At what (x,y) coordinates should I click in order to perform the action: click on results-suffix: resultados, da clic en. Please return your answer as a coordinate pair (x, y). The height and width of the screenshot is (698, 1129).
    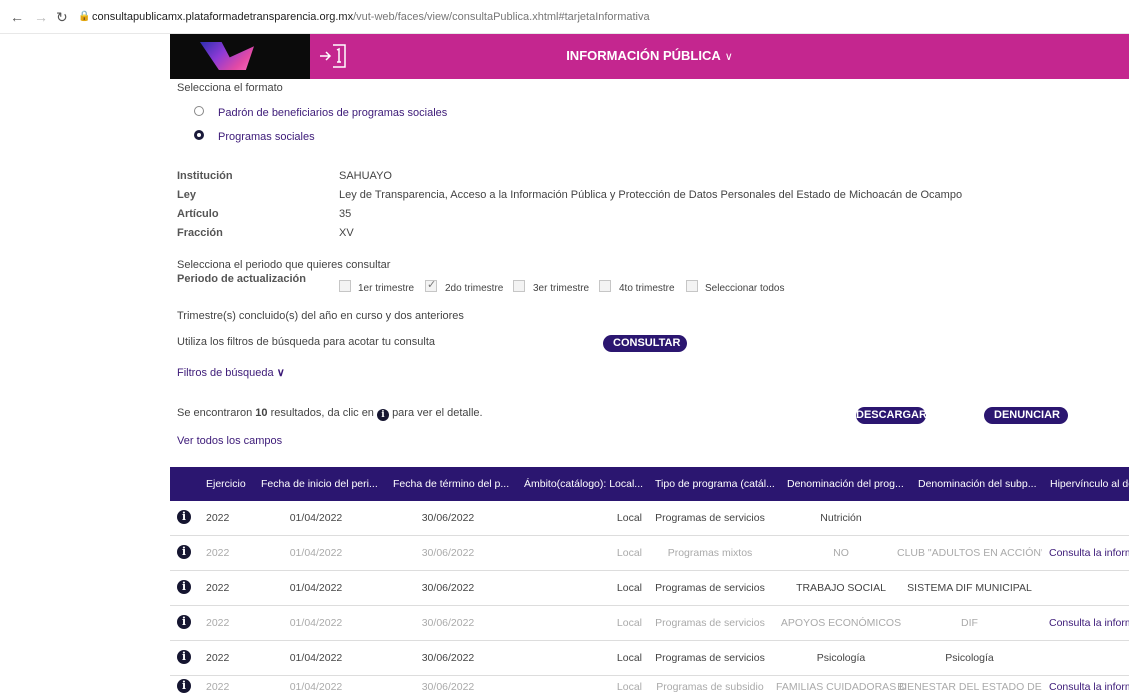
    Looking at the image, I should click on (322, 413).